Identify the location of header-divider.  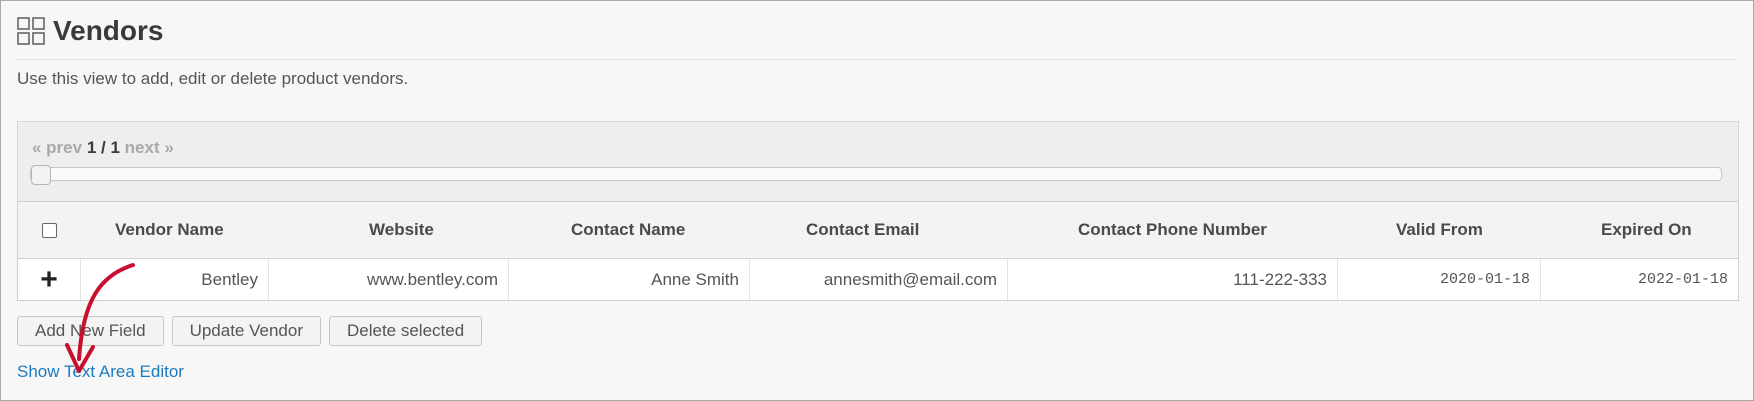
(877, 59).